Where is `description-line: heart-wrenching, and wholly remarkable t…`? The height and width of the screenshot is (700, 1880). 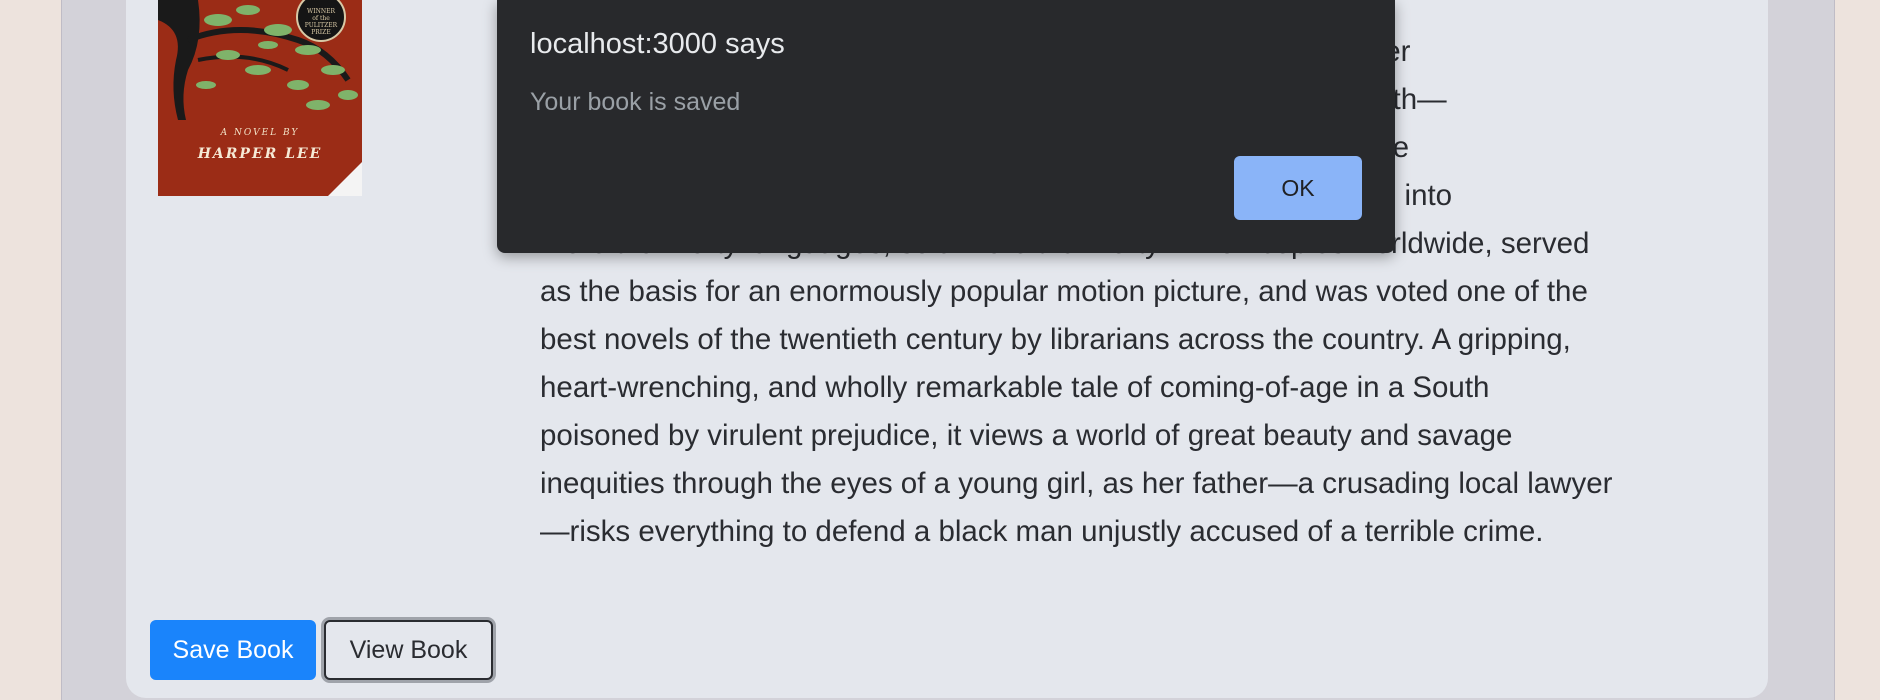
description-line: heart-wrenching, and wholly remarkable t… is located at coordinates (1015, 387).